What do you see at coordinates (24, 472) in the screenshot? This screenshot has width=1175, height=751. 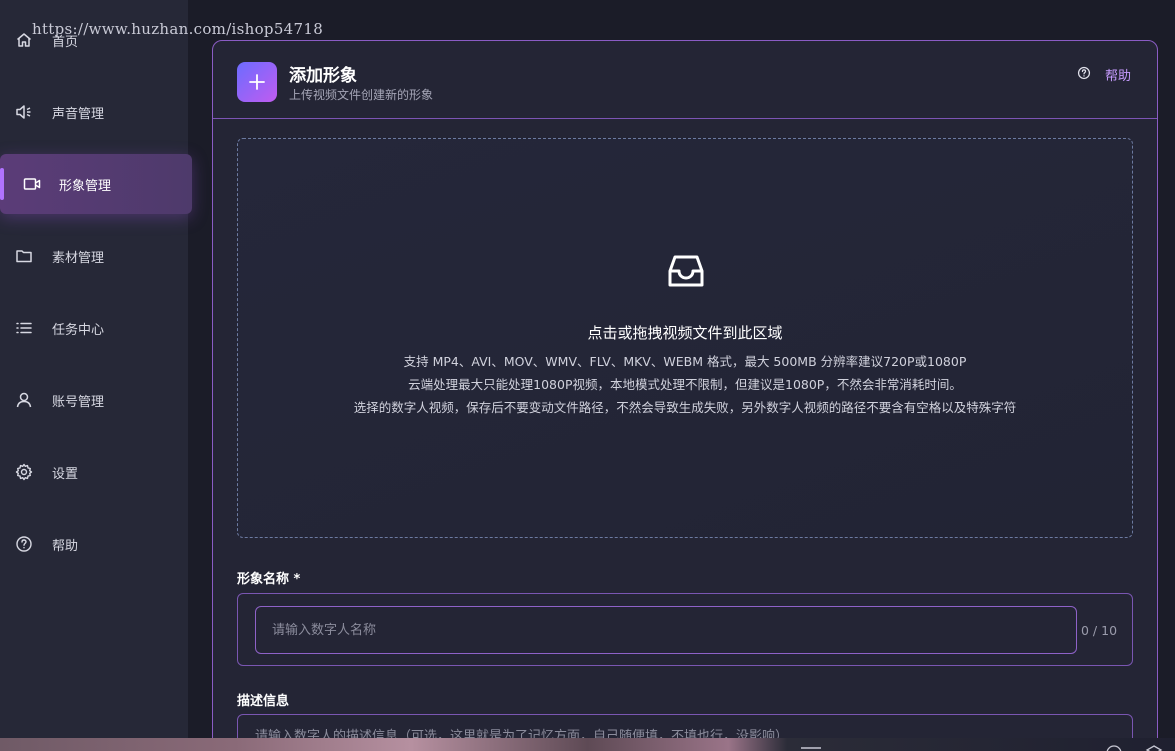 I see `gear-icon` at bounding box center [24, 472].